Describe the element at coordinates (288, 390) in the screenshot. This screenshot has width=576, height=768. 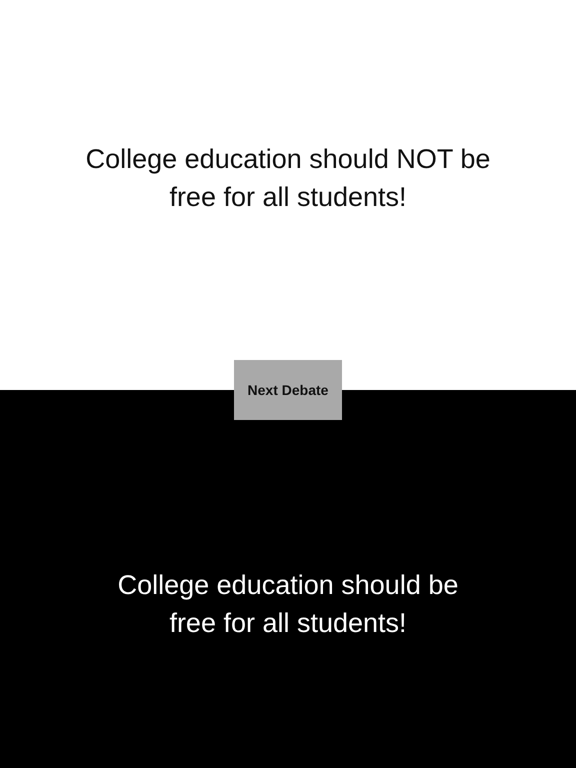
I see `next-debate-button: Next Debate` at that location.